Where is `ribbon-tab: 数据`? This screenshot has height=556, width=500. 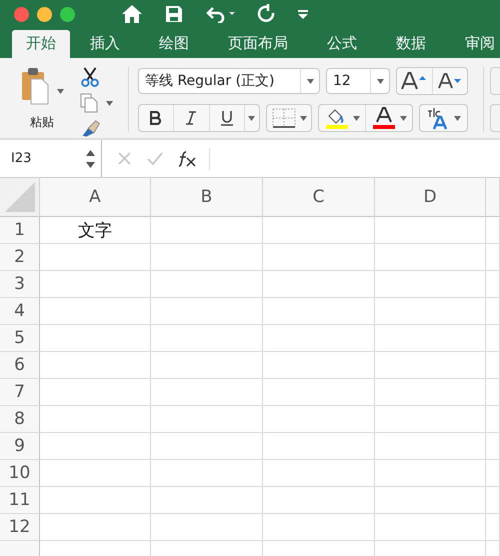
ribbon-tab: 数据 is located at coordinates (411, 44).